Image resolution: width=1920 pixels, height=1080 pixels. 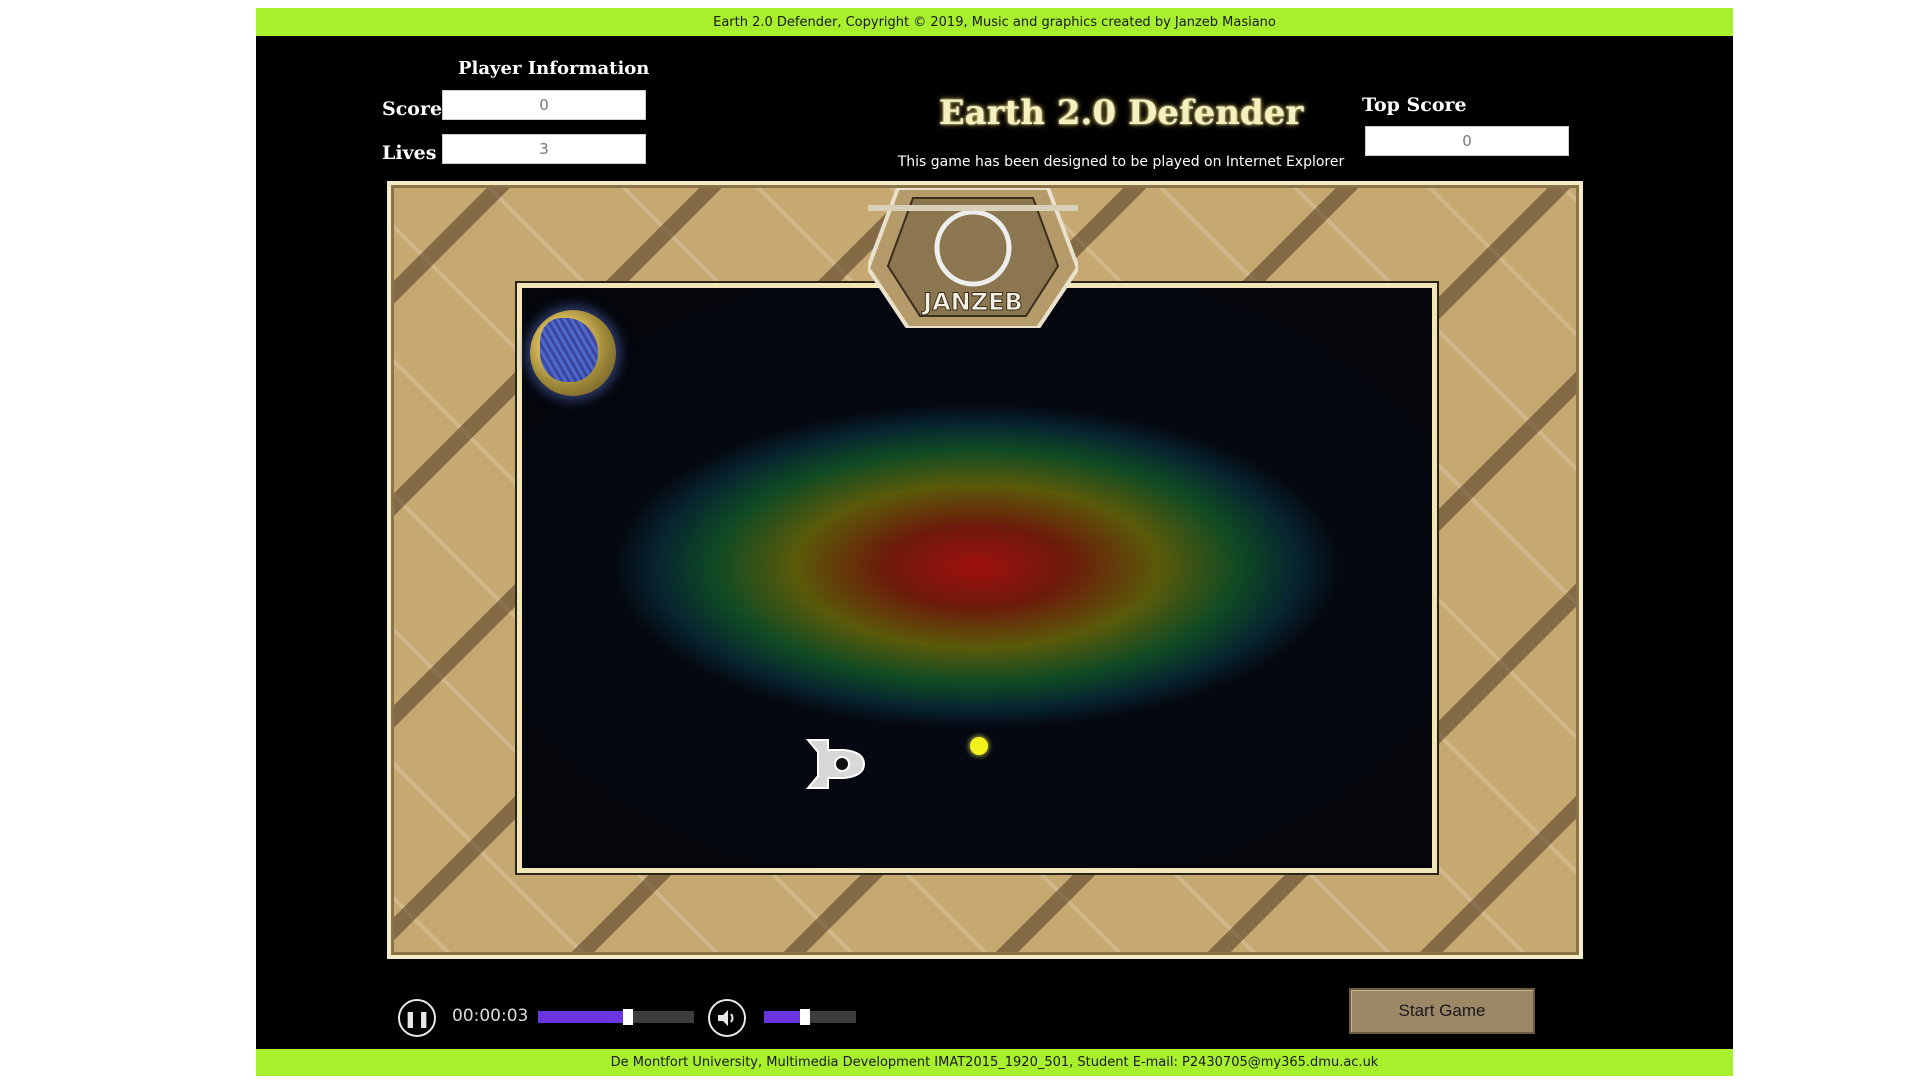 What do you see at coordinates (554, 68) in the screenshot?
I see `player-info-heading: Player Information` at bounding box center [554, 68].